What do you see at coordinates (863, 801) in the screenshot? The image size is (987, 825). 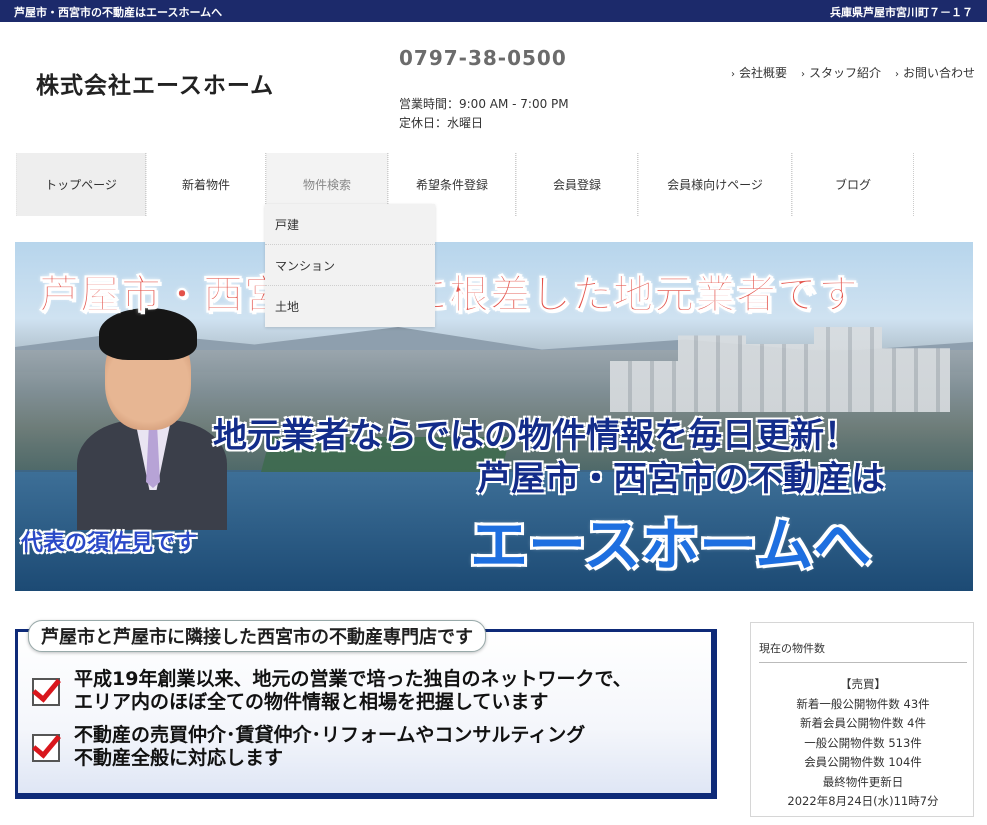 I see `listing-updated-date: 2022年8月24日(水)11時7分` at bounding box center [863, 801].